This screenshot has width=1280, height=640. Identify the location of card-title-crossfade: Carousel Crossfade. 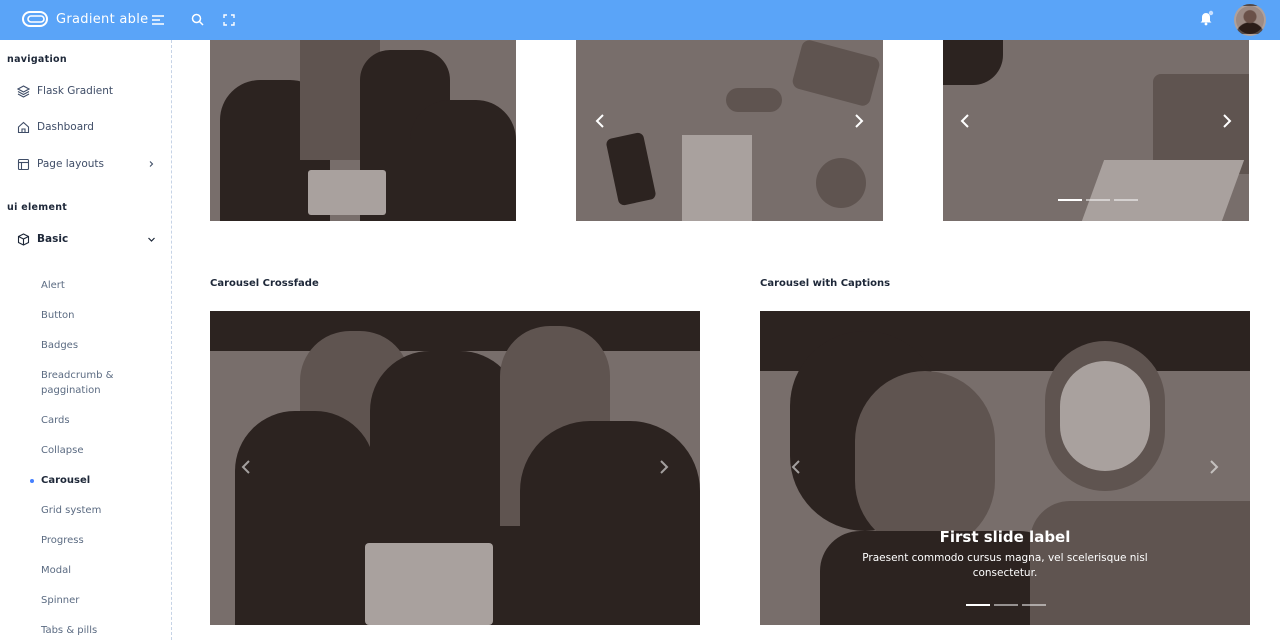
(264, 283).